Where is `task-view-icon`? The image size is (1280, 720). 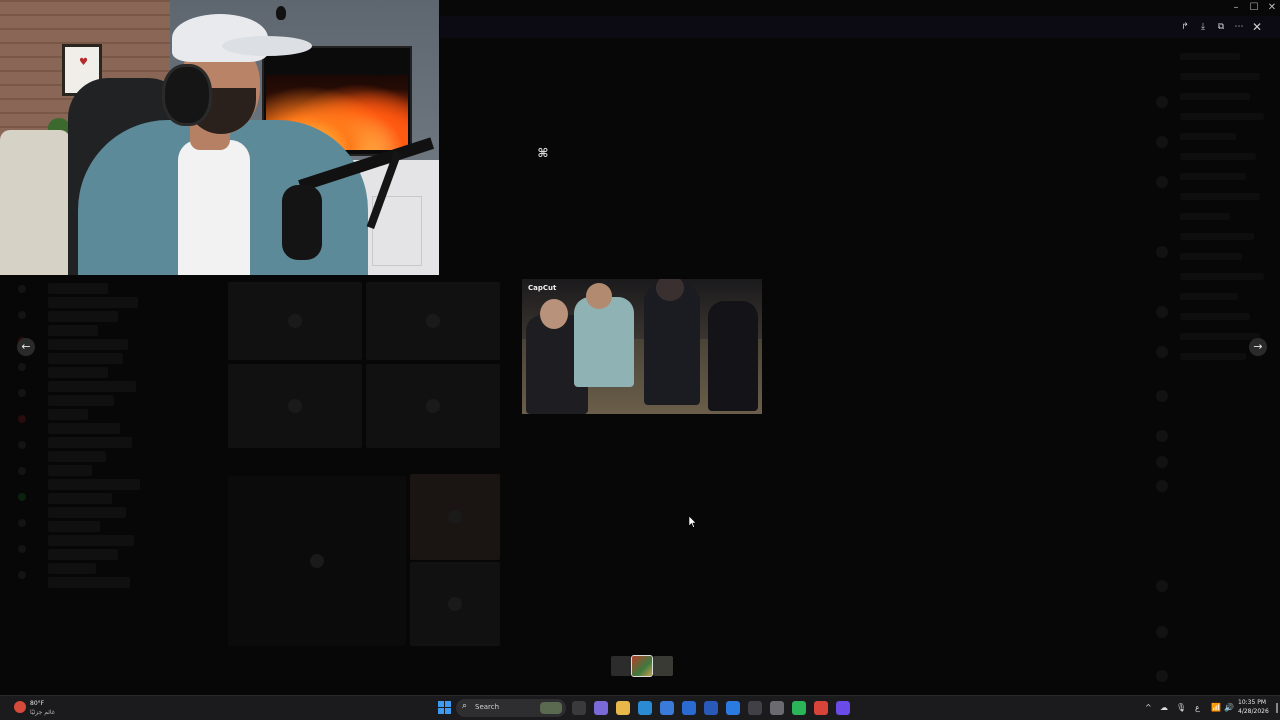 task-view-icon is located at coordinates (579, 708).